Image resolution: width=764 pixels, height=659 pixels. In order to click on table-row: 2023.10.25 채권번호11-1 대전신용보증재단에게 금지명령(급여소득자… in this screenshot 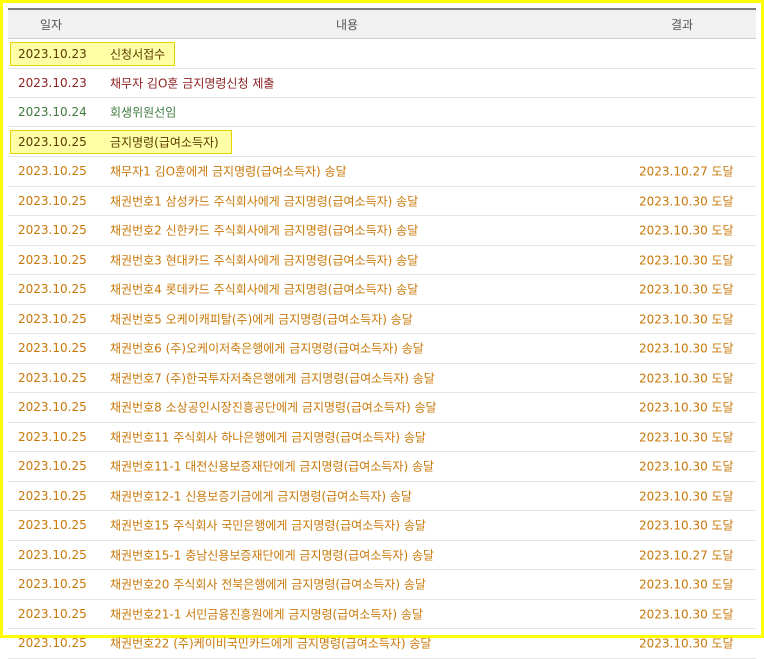, I will do `click(382, 467)`.